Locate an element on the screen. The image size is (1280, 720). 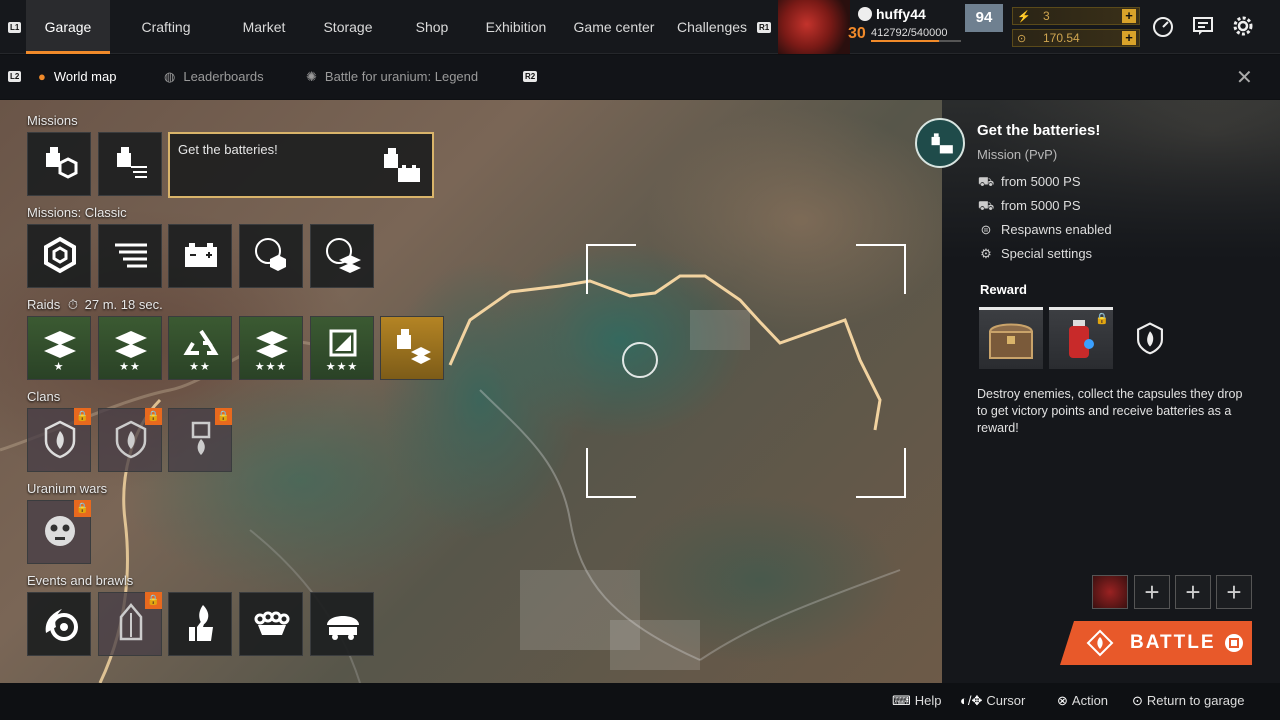
target-layers-icon is located at coordinates (343, 255).